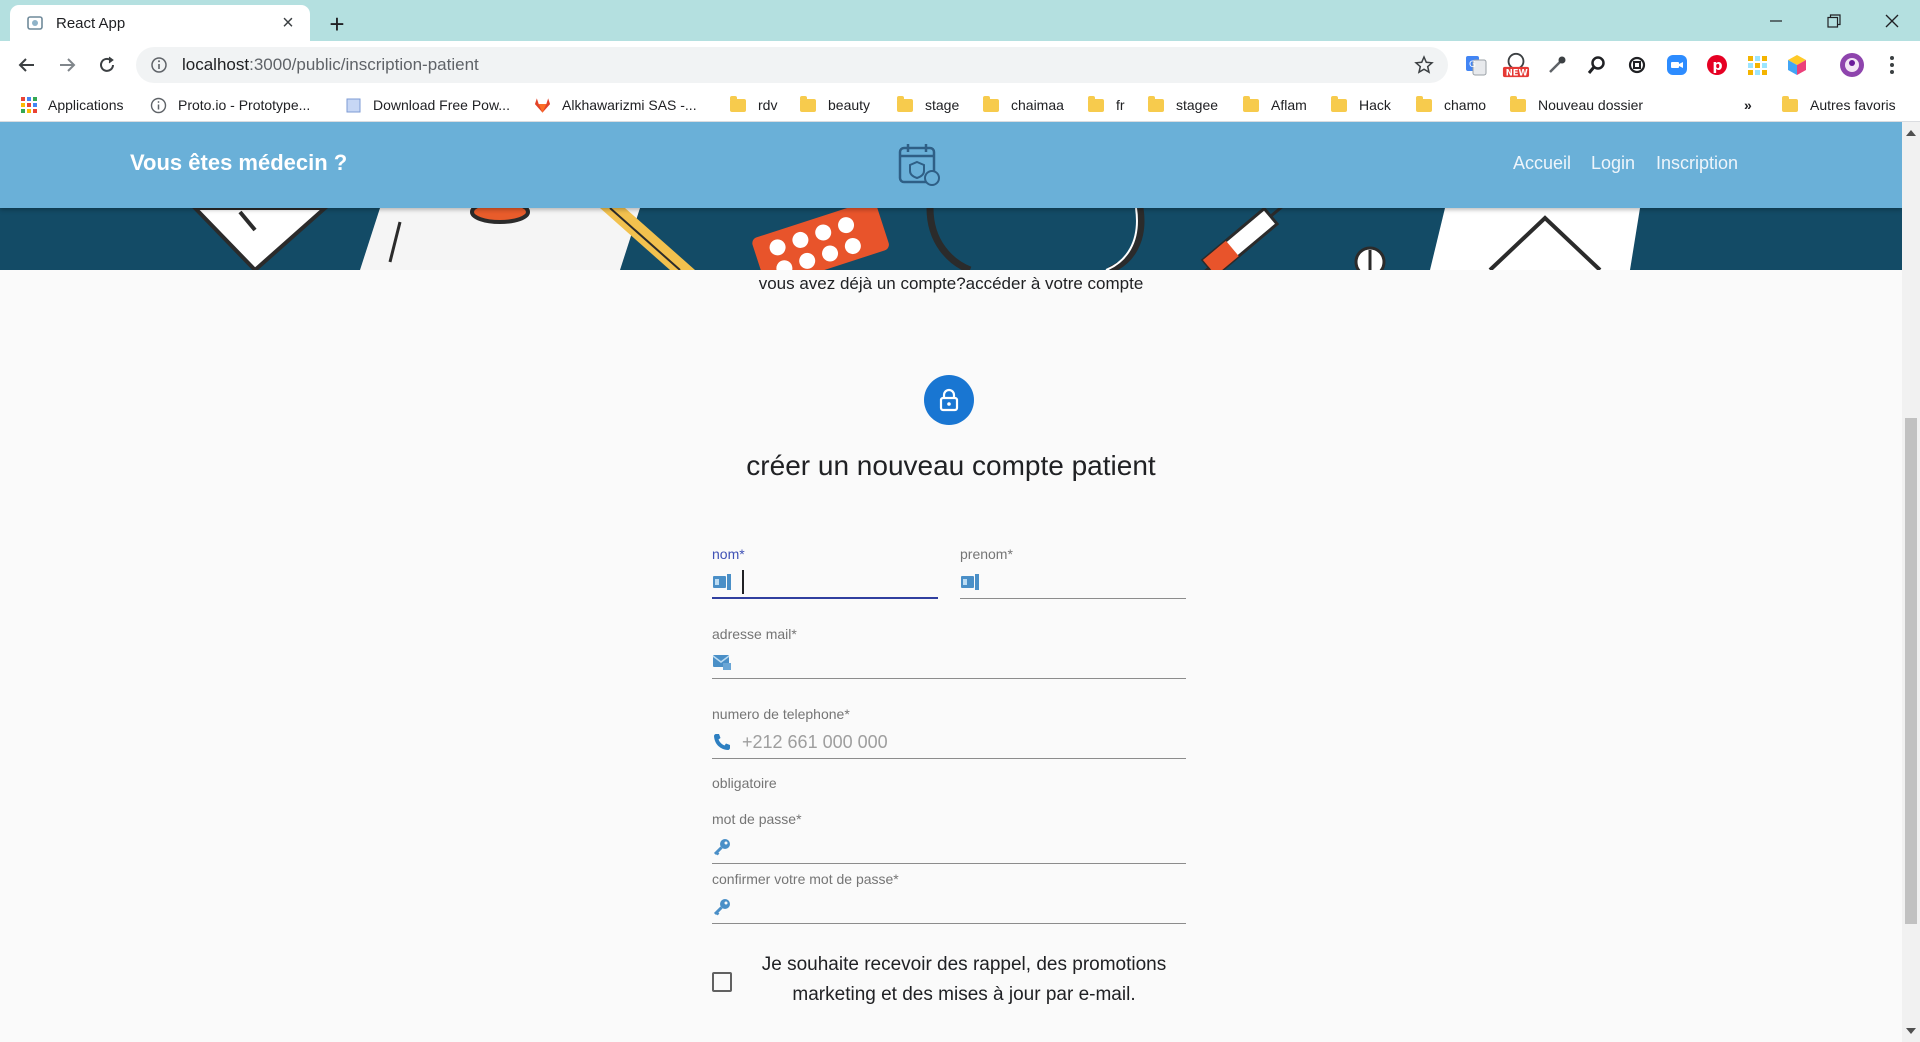 This screenshot has width=1920, height=1042. I want to click on prenom-field: prenom*, so click(1073, 572).